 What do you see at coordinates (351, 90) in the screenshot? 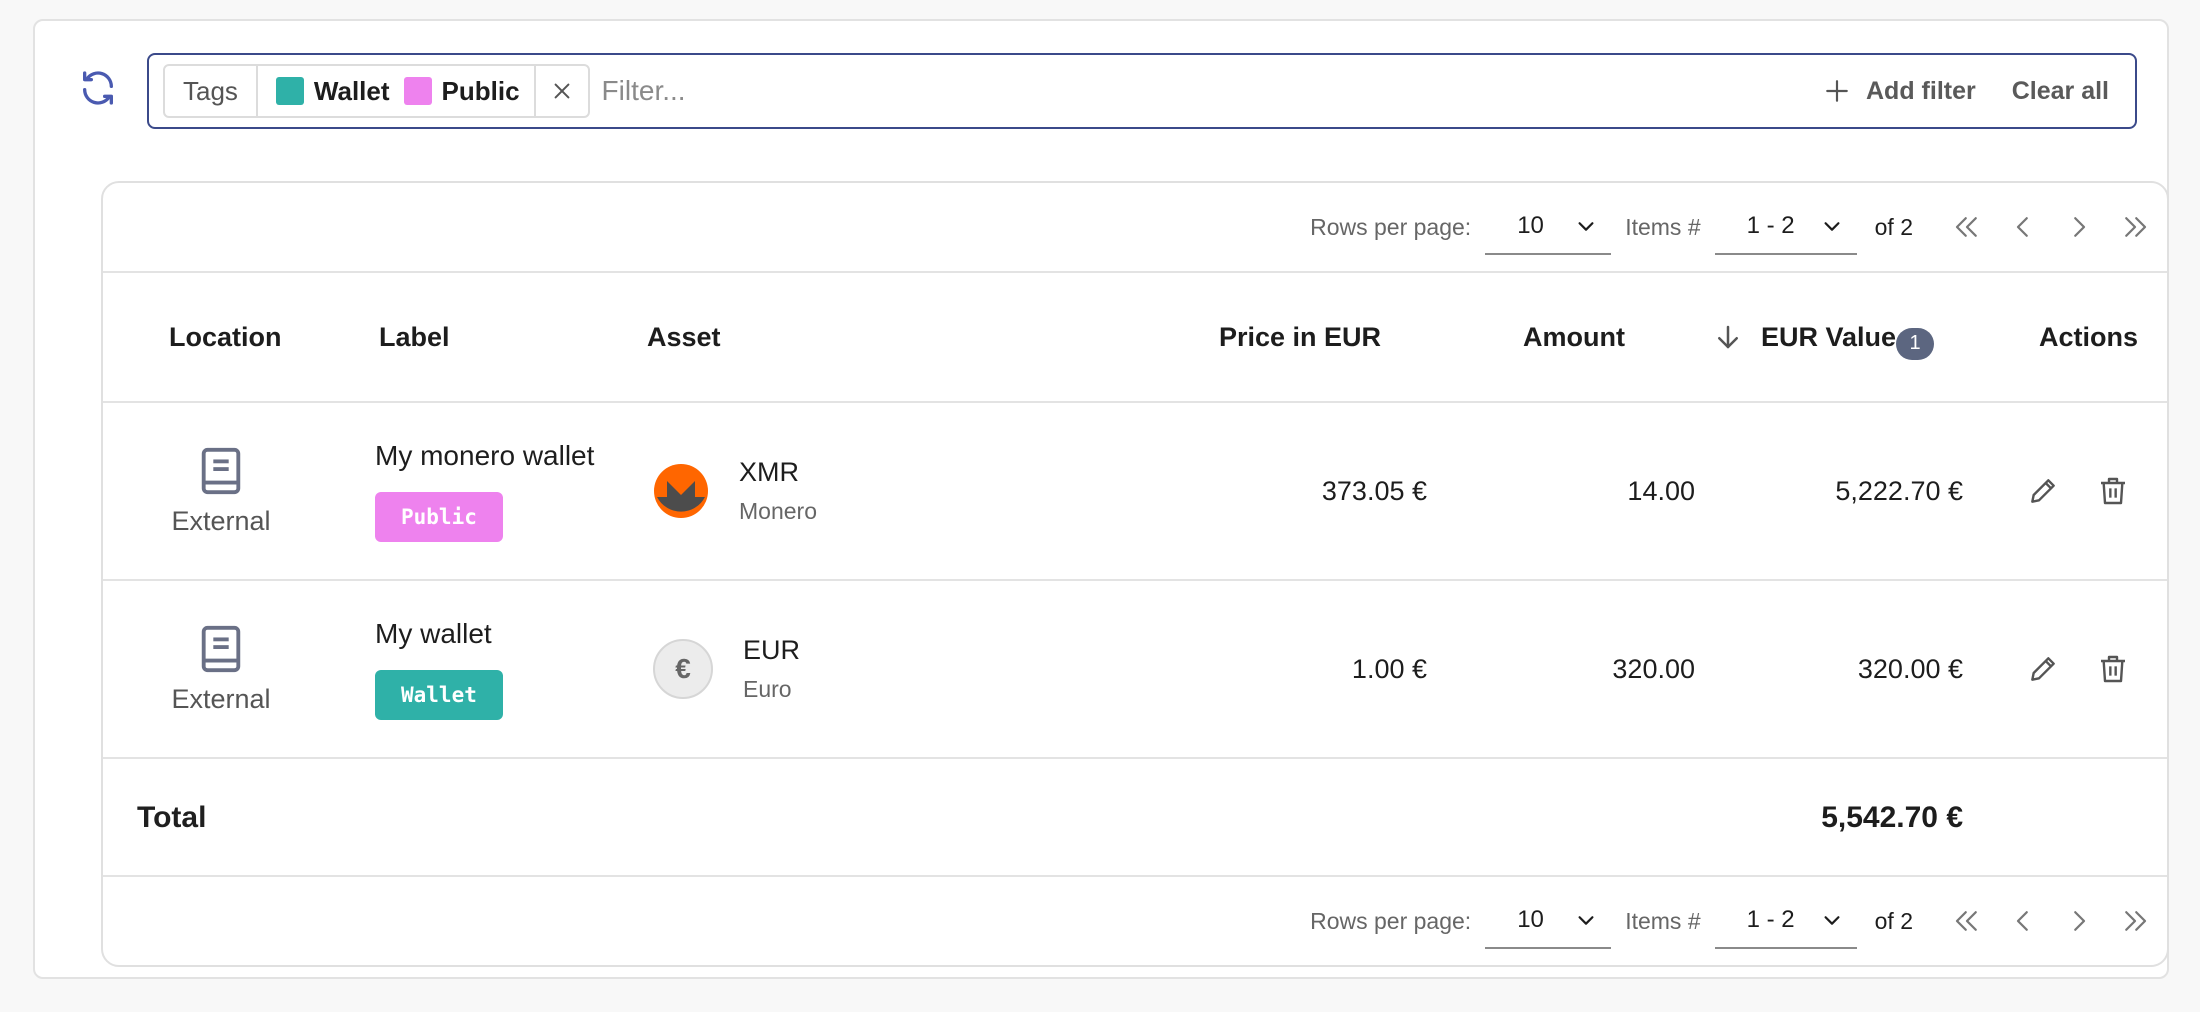
I see `chip-value-label: Wallet` at bounding box center [351, 90].